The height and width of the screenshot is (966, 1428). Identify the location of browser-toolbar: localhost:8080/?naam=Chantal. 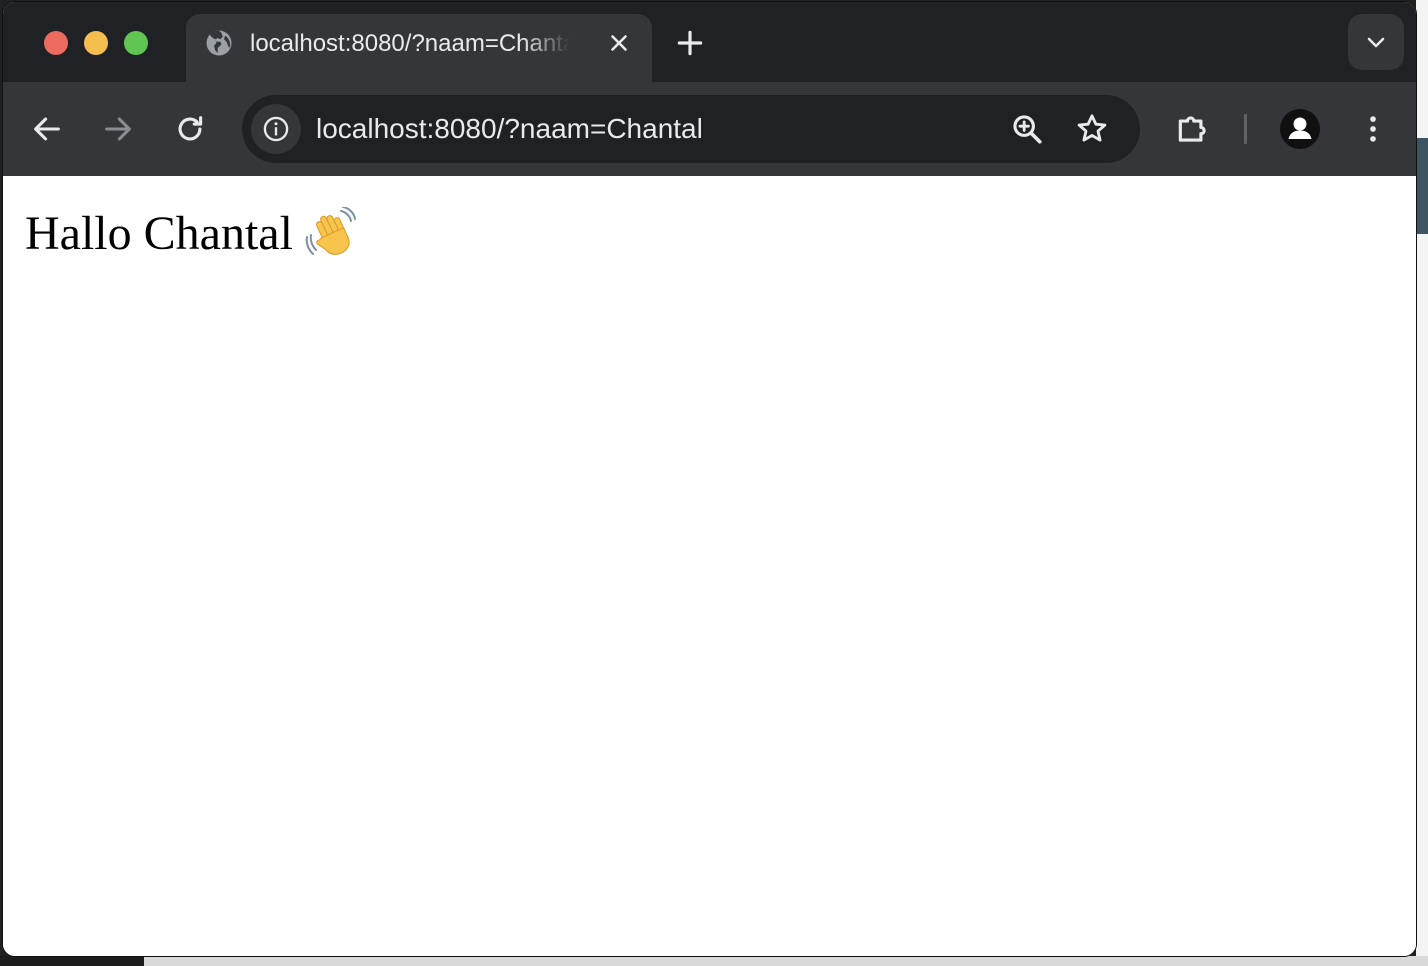
(709, 129).